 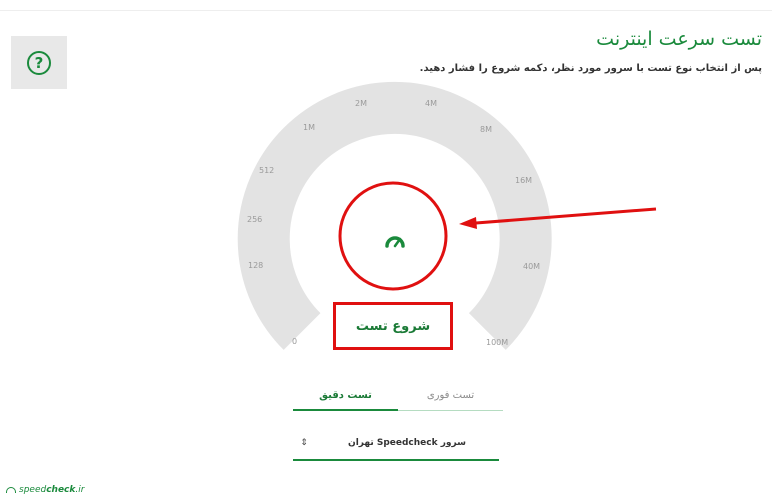 I want to click on tab-instant-test: تست فوری, so click(x=450, y=396).